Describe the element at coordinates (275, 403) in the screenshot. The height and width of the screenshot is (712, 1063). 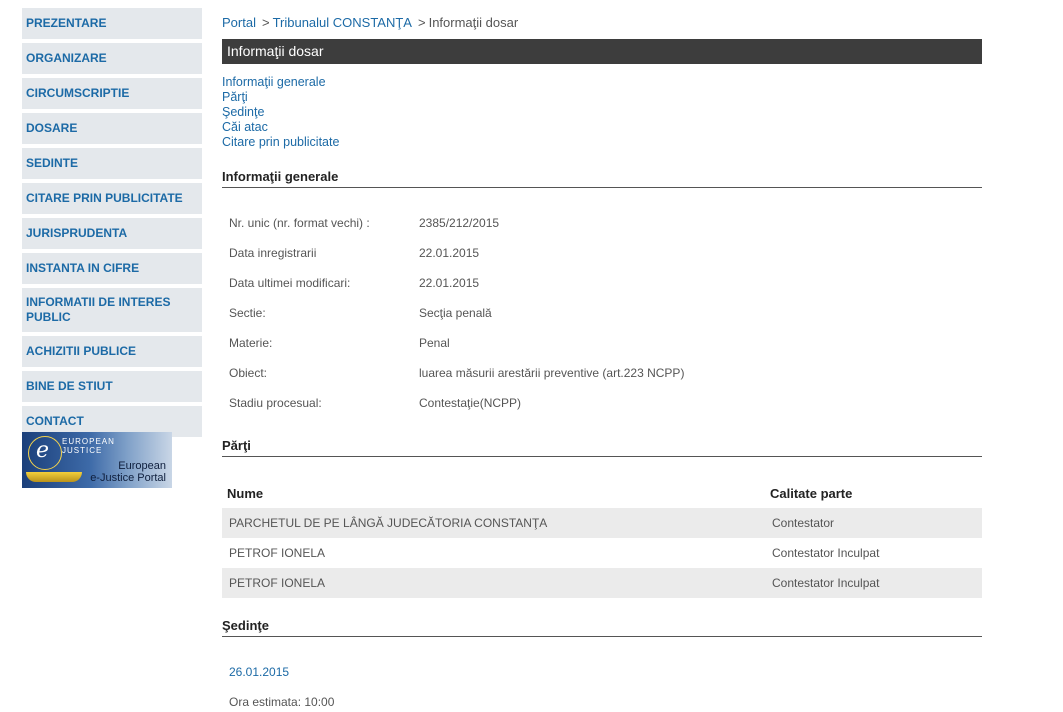
I see `info-label: Stadiu procesual:` at that location.